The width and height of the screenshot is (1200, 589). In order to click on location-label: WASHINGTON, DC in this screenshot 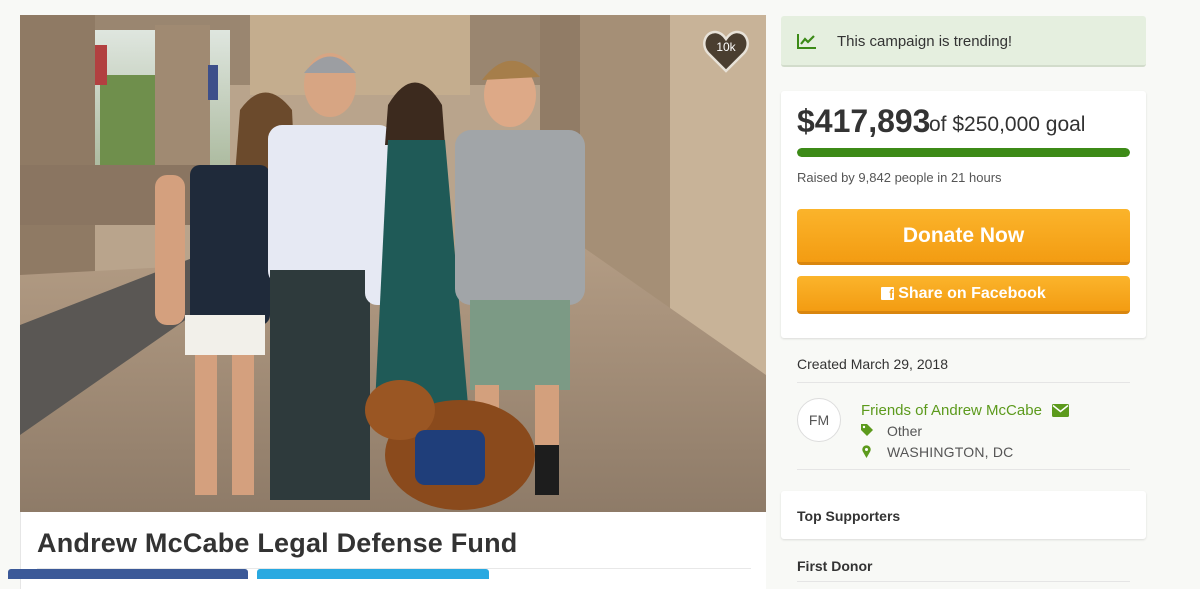, I will do `click(950, 452)`.